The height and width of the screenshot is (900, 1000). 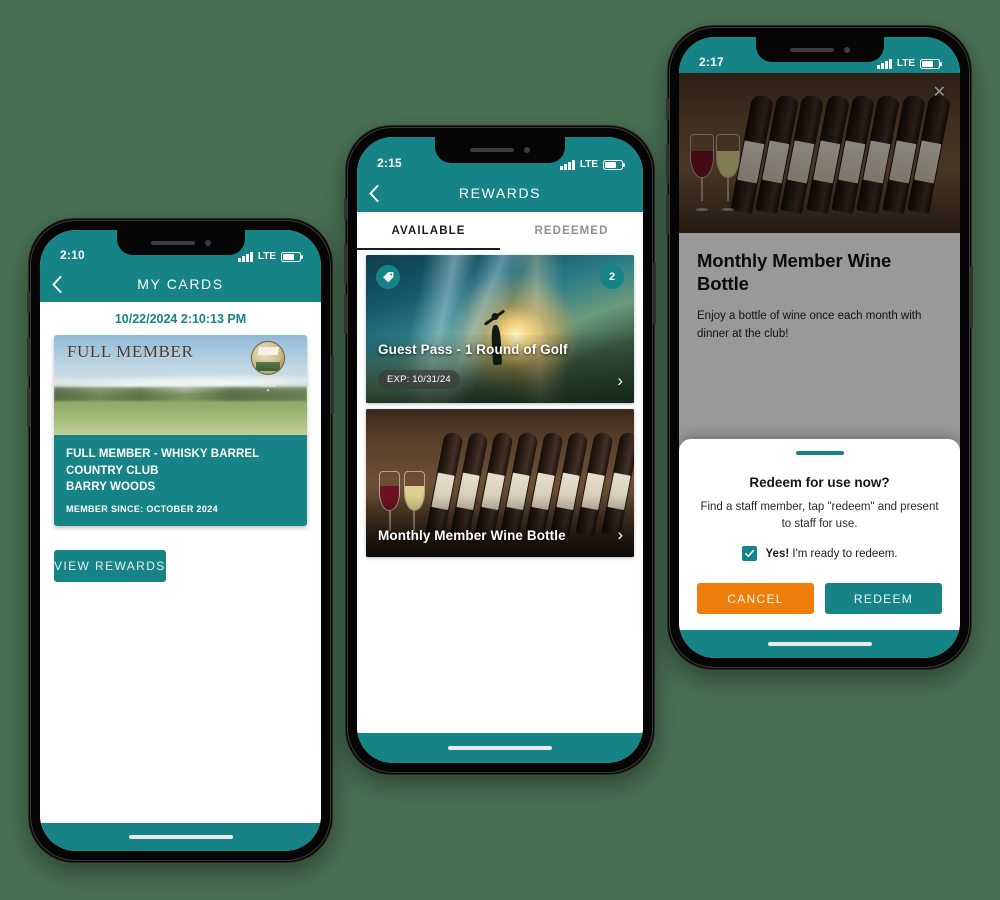 I want to click on phone3-notch, so click(x=819, y=49).